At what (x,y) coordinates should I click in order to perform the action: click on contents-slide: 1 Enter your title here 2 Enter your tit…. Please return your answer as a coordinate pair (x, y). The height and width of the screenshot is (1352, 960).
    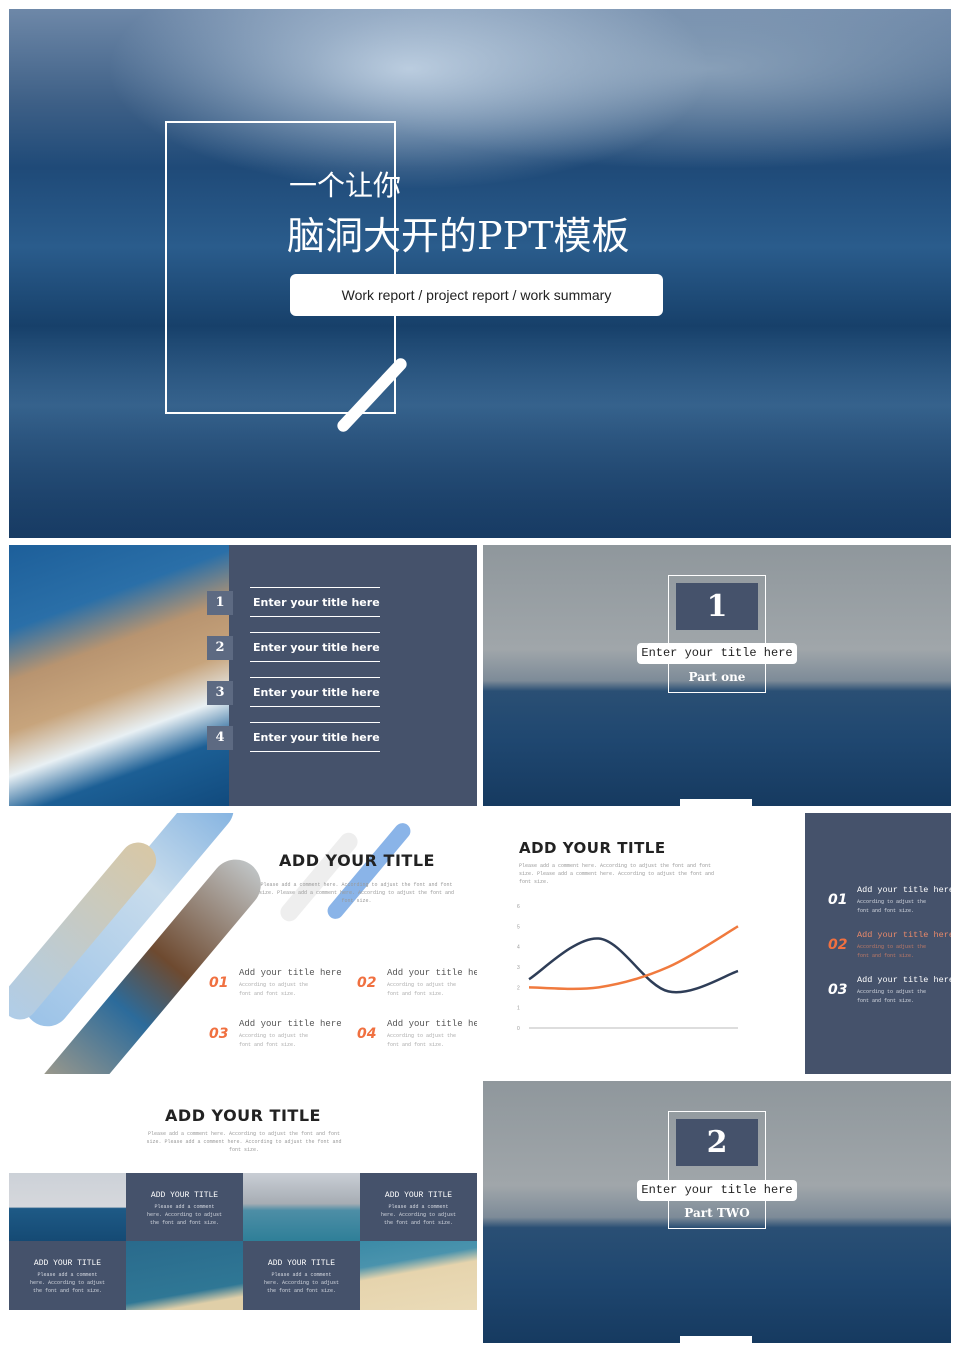
    Looking at the image, I should click on (243, 675).